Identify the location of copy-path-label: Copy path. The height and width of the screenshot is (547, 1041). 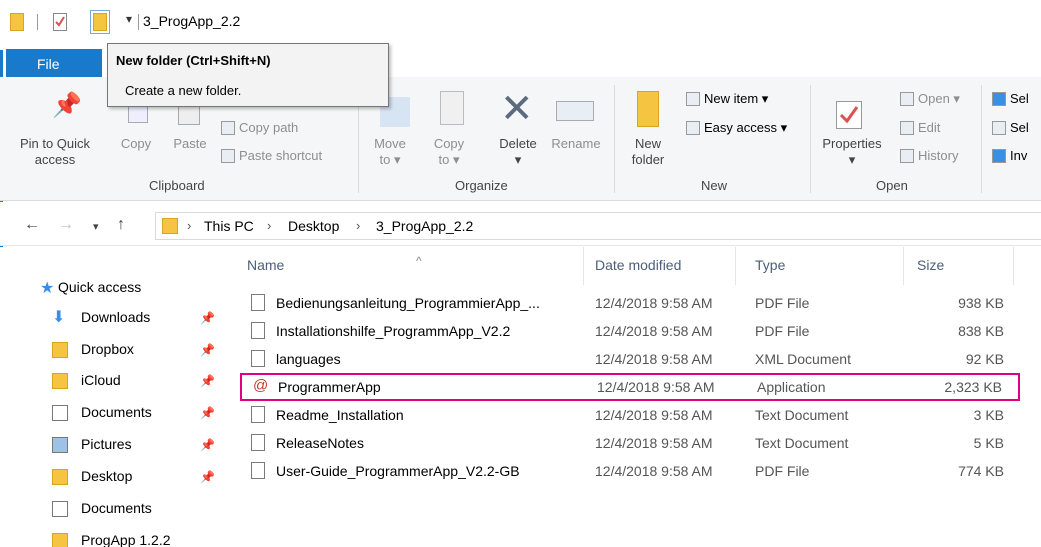
(269, 127).